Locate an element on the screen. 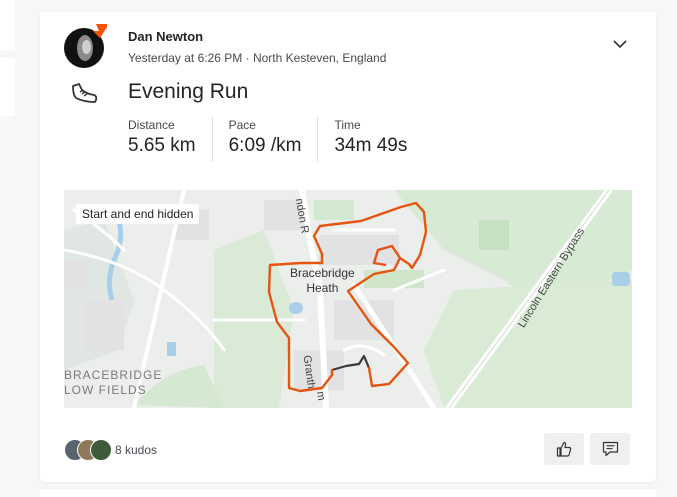  comment-button is located at coordinates (610, 449).